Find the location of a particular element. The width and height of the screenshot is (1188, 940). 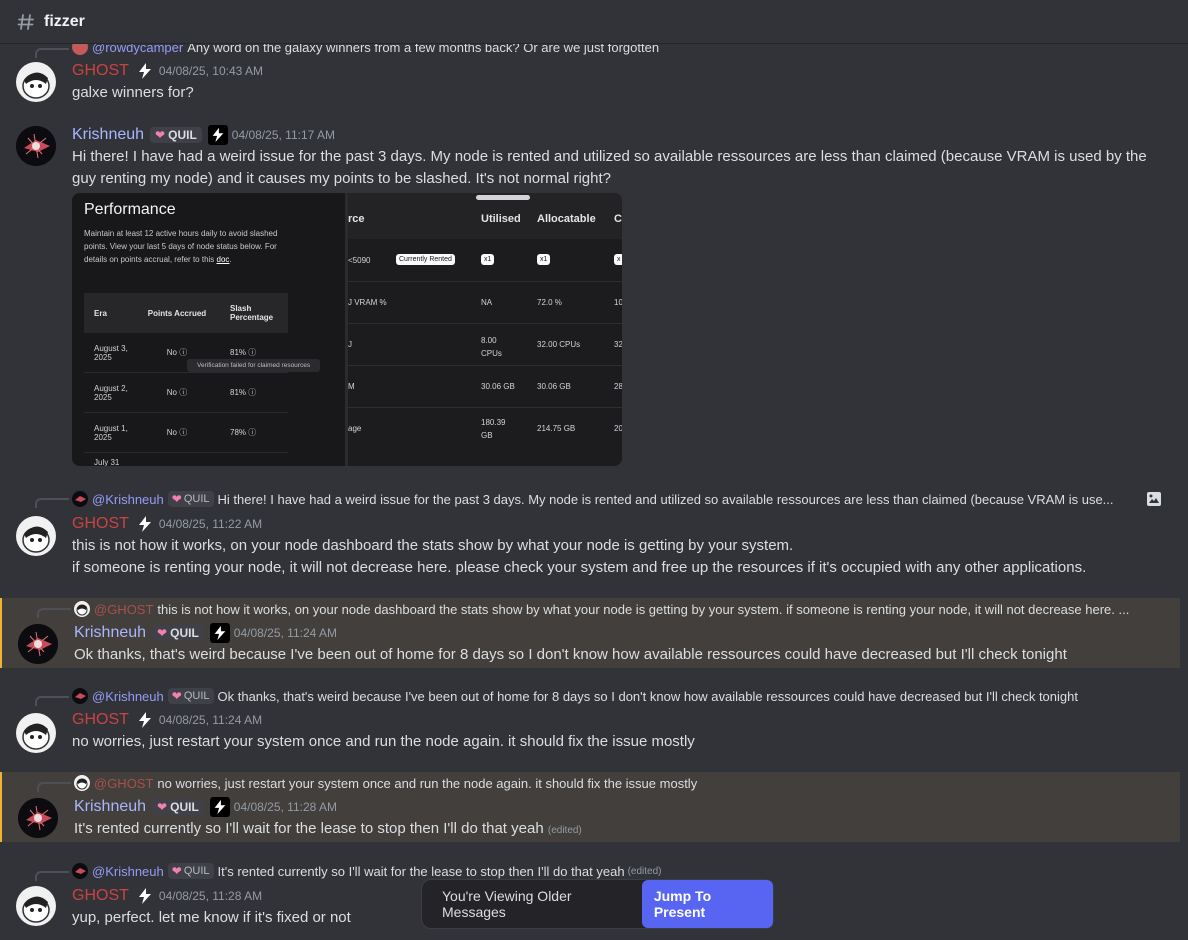

capacity-cell: 20 is located at coordinates (618, 428).